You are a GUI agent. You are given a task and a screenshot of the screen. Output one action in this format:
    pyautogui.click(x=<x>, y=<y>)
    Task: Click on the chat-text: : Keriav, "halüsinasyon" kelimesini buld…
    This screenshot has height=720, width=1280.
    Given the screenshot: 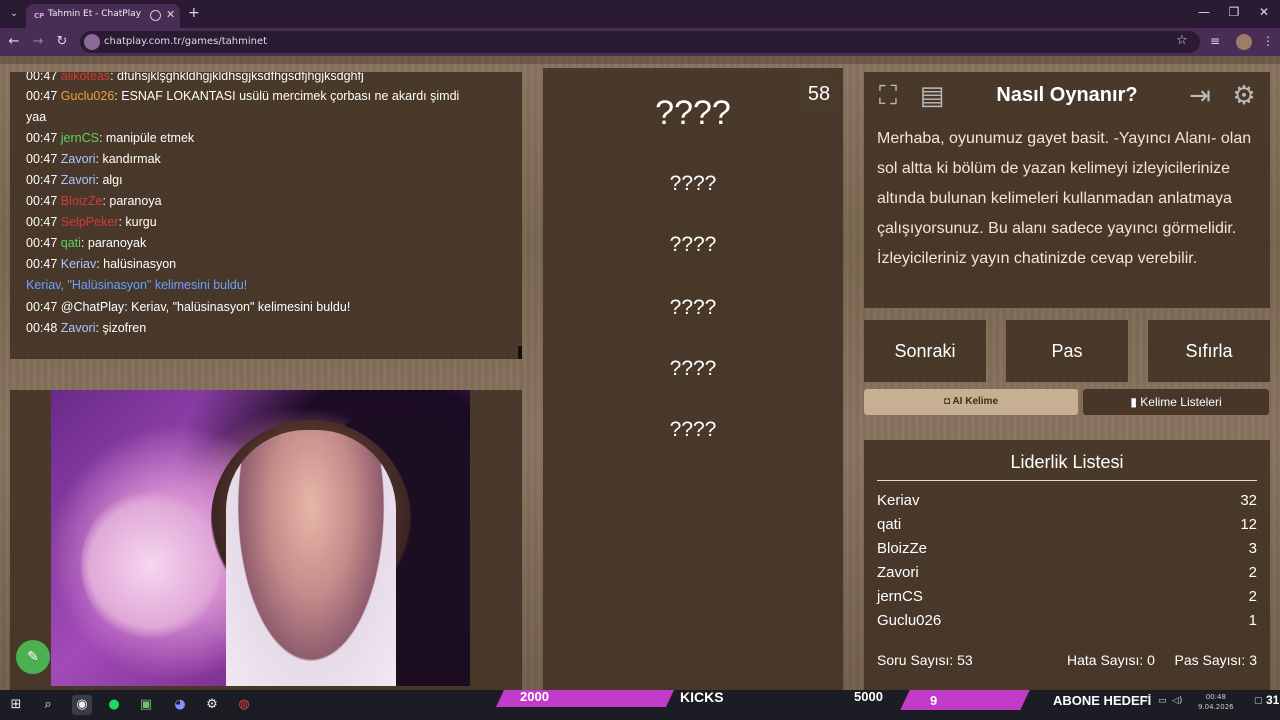 What is the action you would take?
    pyautogui.click(x=237, y=307)
    